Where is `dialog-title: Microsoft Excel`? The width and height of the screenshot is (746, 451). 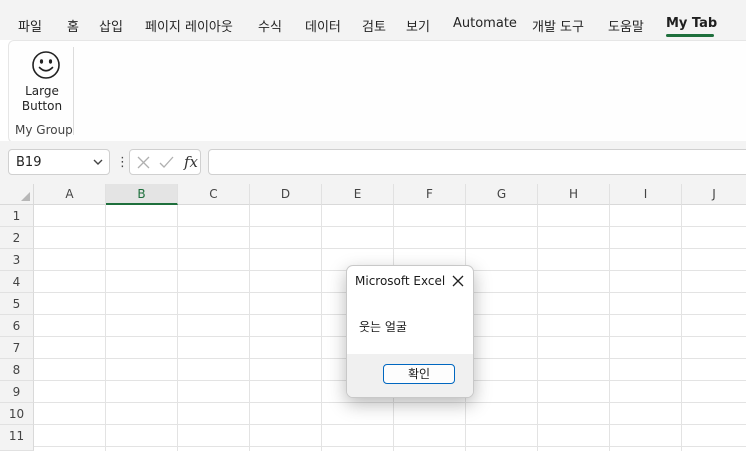
dialog-title: Microsoft Excel is located at coordinates (400, 281).